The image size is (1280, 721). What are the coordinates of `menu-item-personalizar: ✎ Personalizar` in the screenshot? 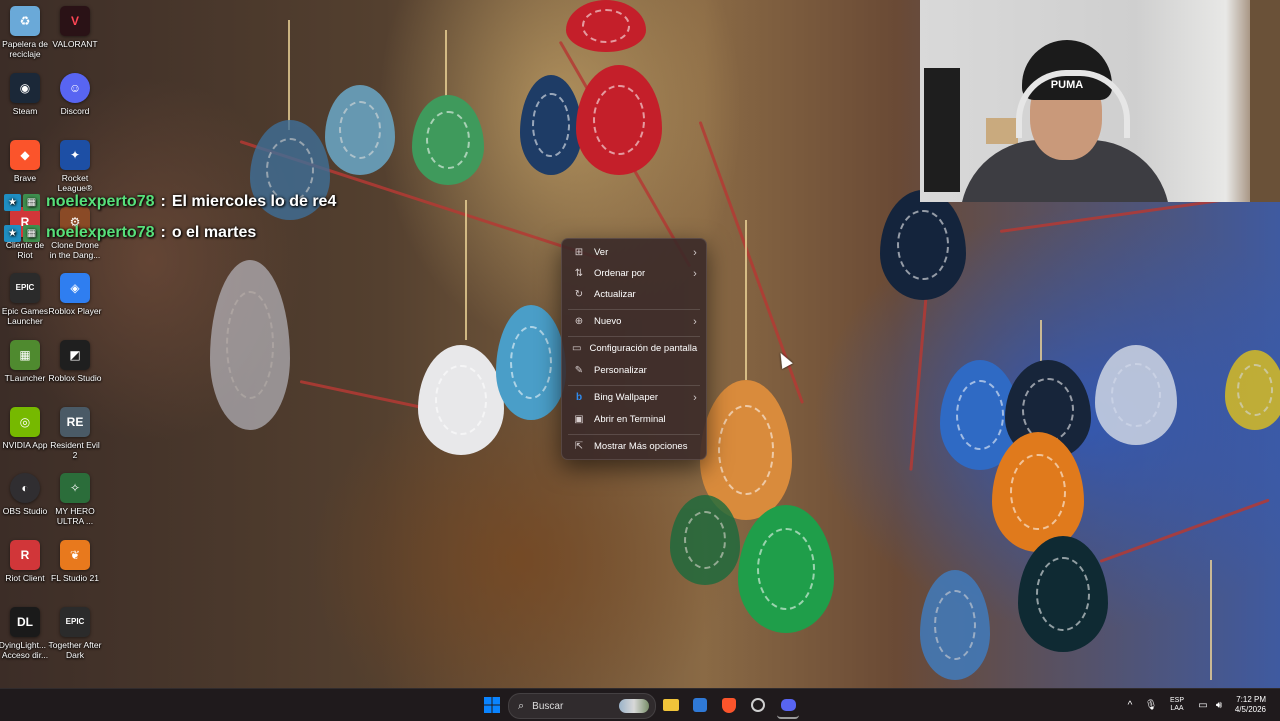 It's located at (634, 370).